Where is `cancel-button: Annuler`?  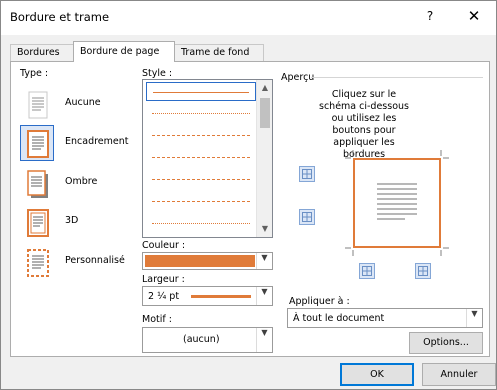 cancel-button: Annuler is located at coordinates (459, 374).